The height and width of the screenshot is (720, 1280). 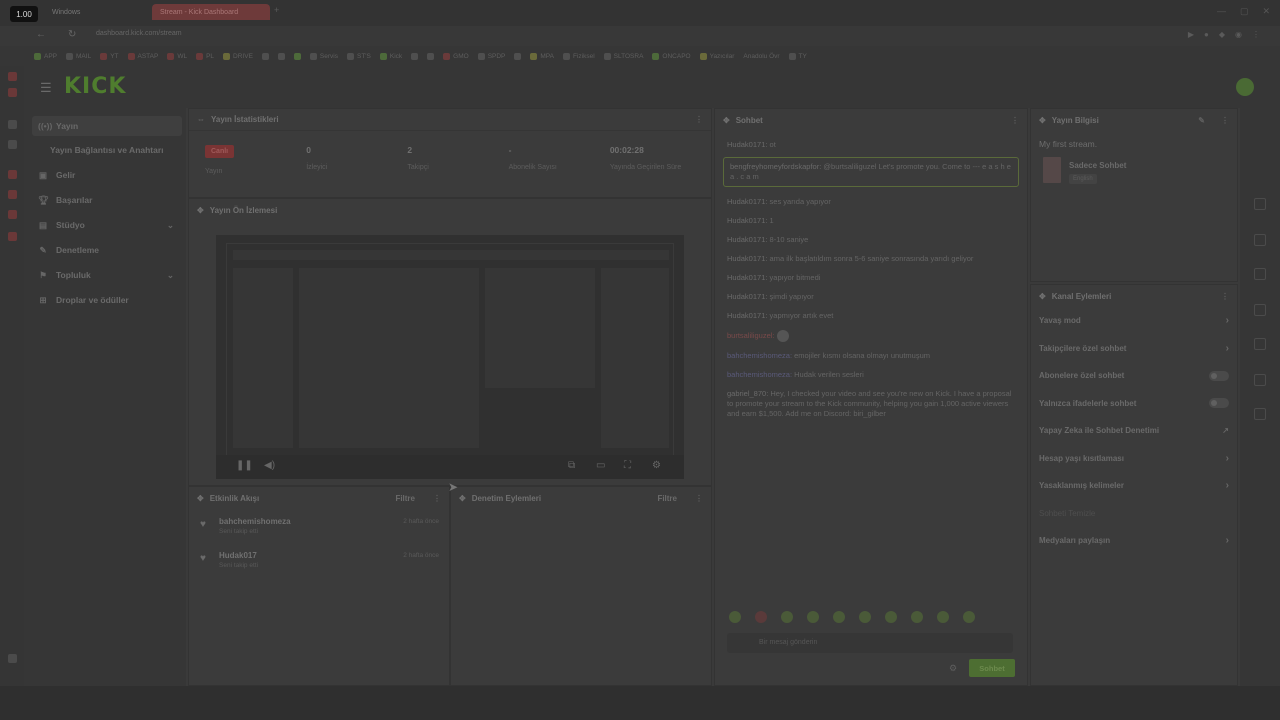 I want to click on popout-icon: ⧉, so click(x=571, y=465).